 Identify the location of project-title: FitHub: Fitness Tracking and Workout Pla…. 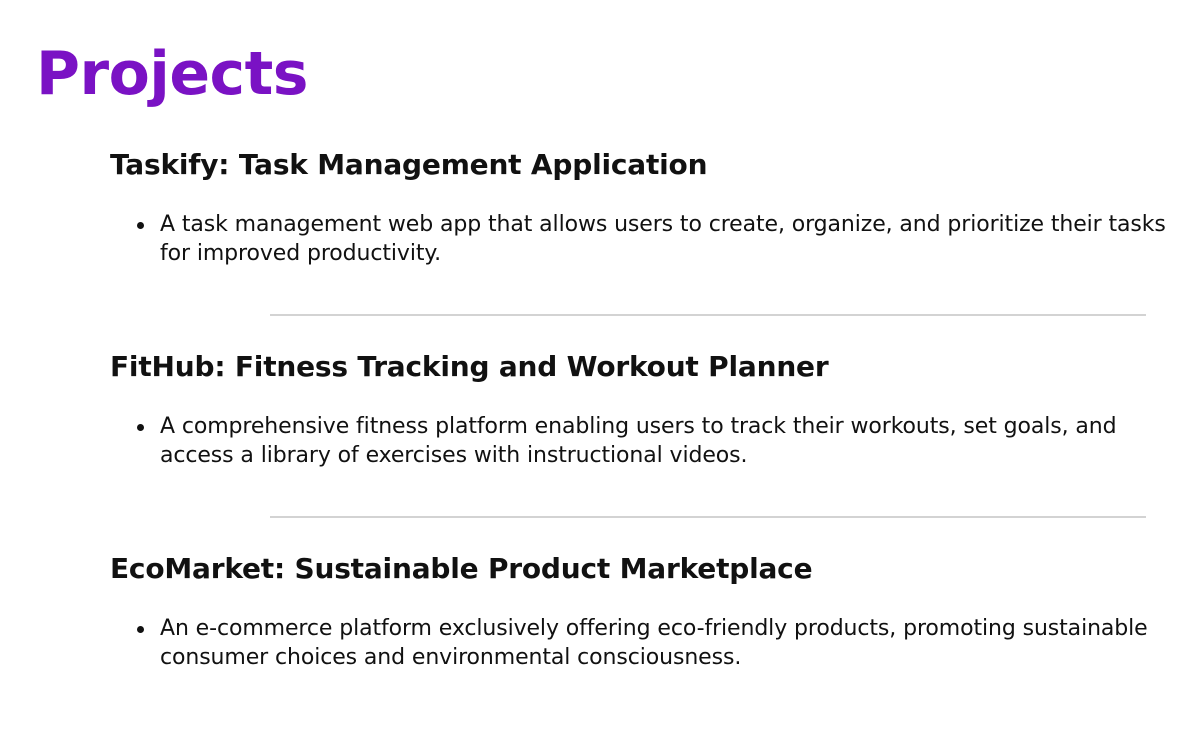
(469, 366).